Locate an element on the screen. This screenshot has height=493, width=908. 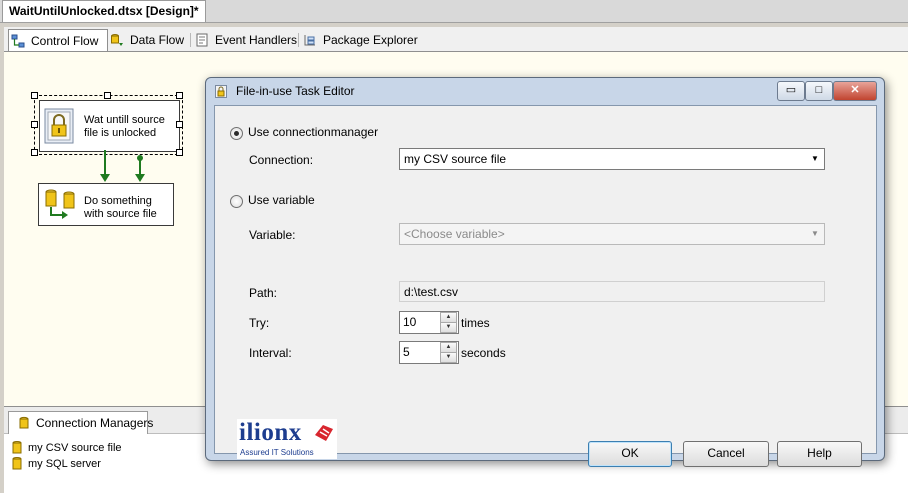
connection-value: my CSV source file is located at coordinates (455, 159).